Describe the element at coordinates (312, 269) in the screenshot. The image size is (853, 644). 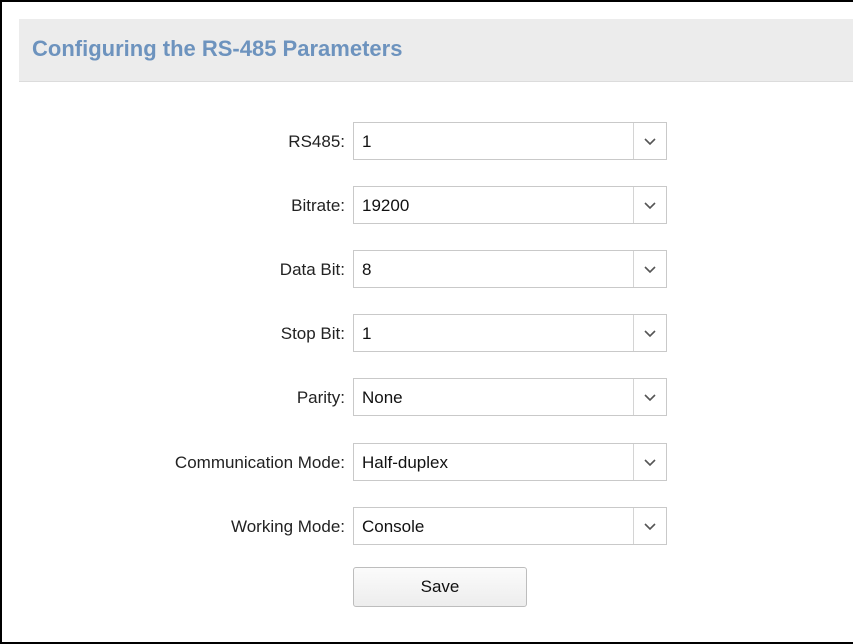
I see `data-bit-label: Data Bit:` at that location.